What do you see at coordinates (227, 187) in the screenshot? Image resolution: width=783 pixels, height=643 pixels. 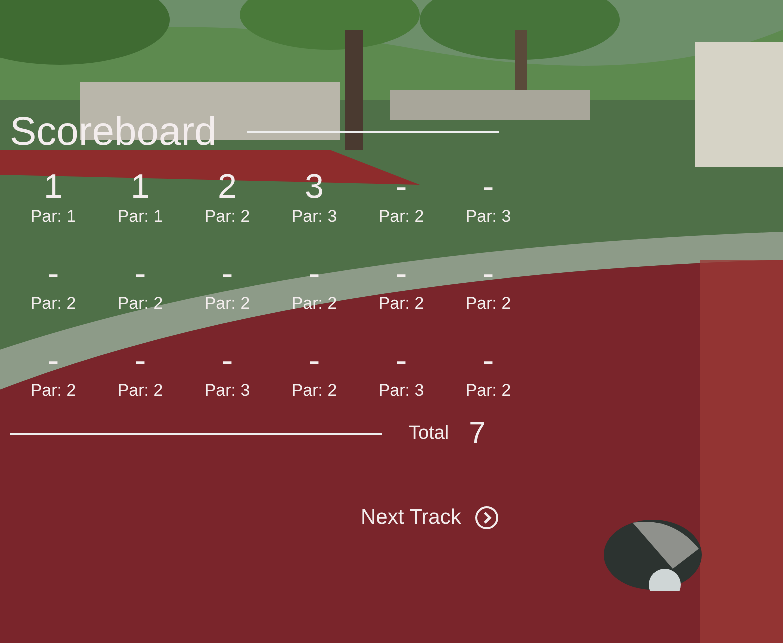 I see `hole-score: 2` at bounding box center [227, 187].